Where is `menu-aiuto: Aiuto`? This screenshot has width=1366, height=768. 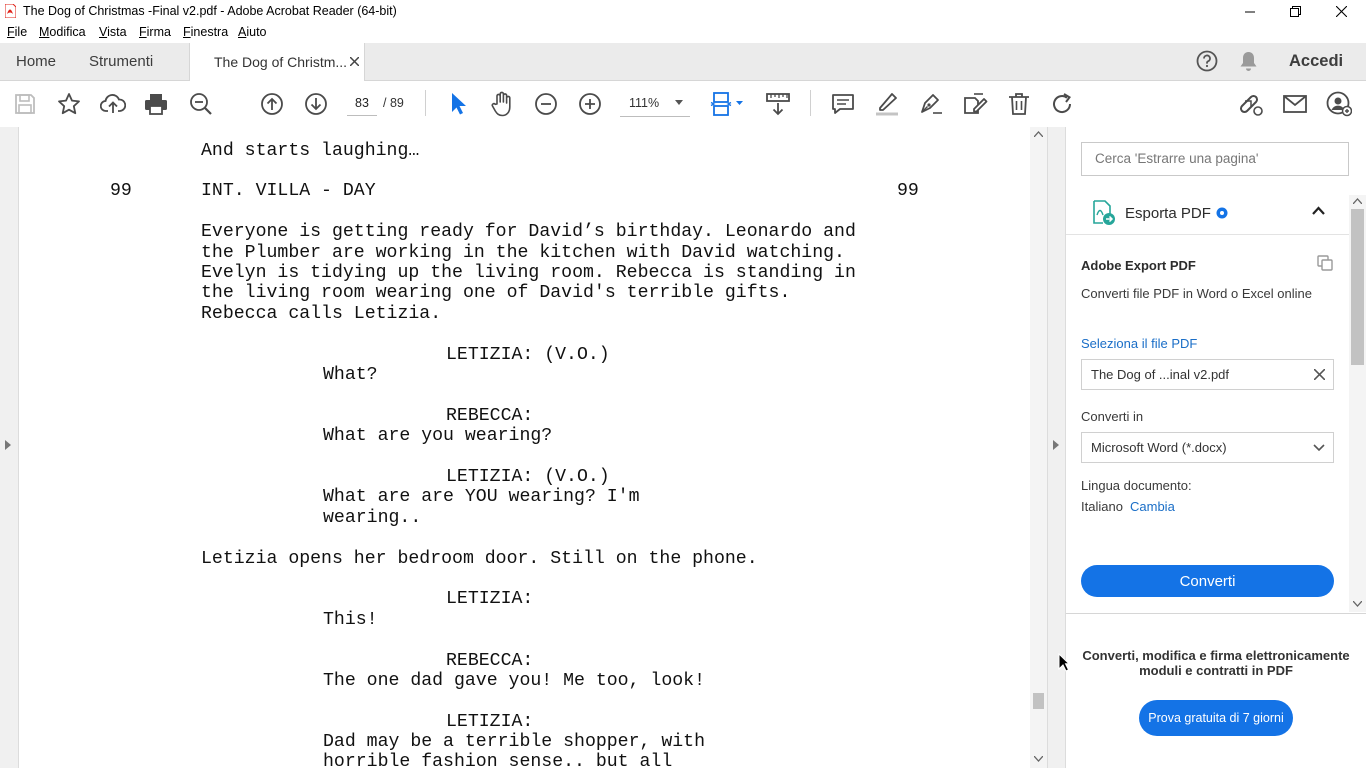 menu-aiuto: Aiuto is located at coordinates (252, 32).